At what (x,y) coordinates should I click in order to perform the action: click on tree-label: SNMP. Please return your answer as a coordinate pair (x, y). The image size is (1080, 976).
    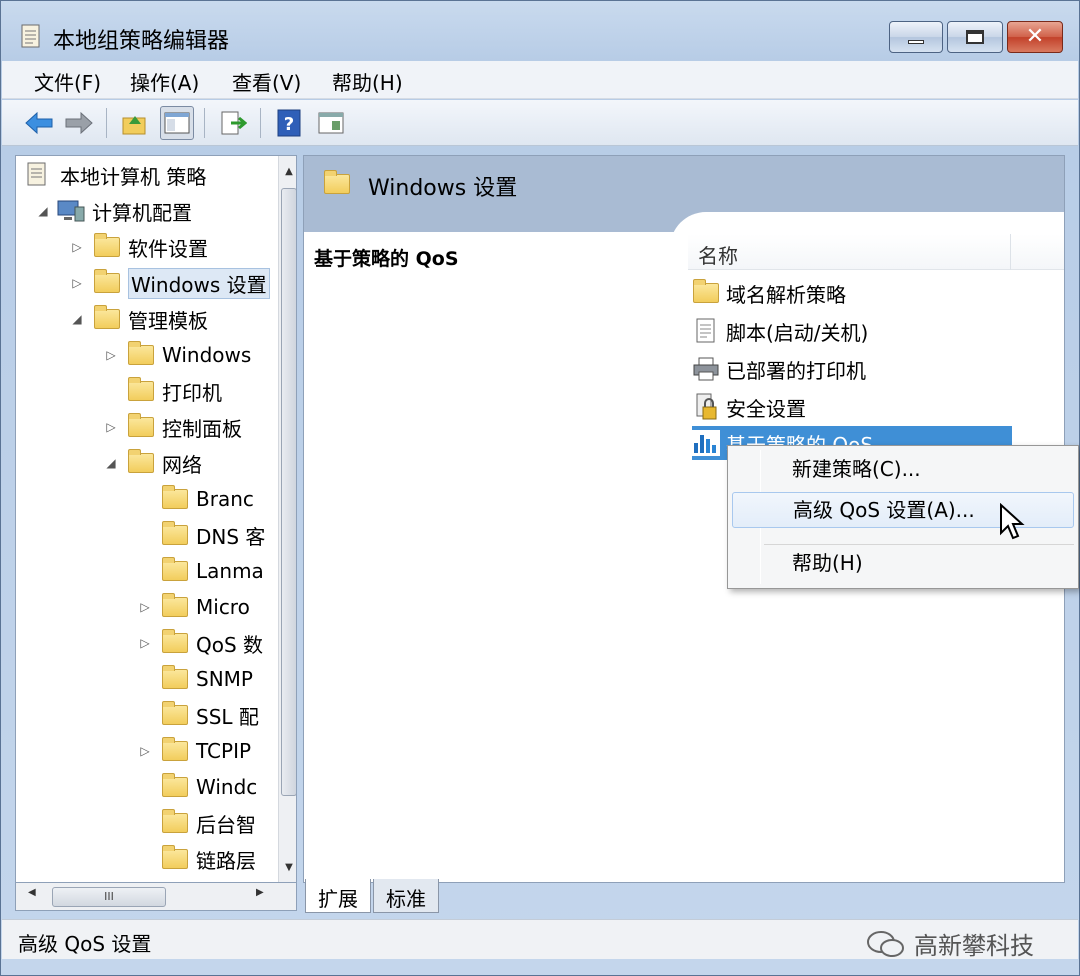
    Looking at the image, I should click on (224, 679).